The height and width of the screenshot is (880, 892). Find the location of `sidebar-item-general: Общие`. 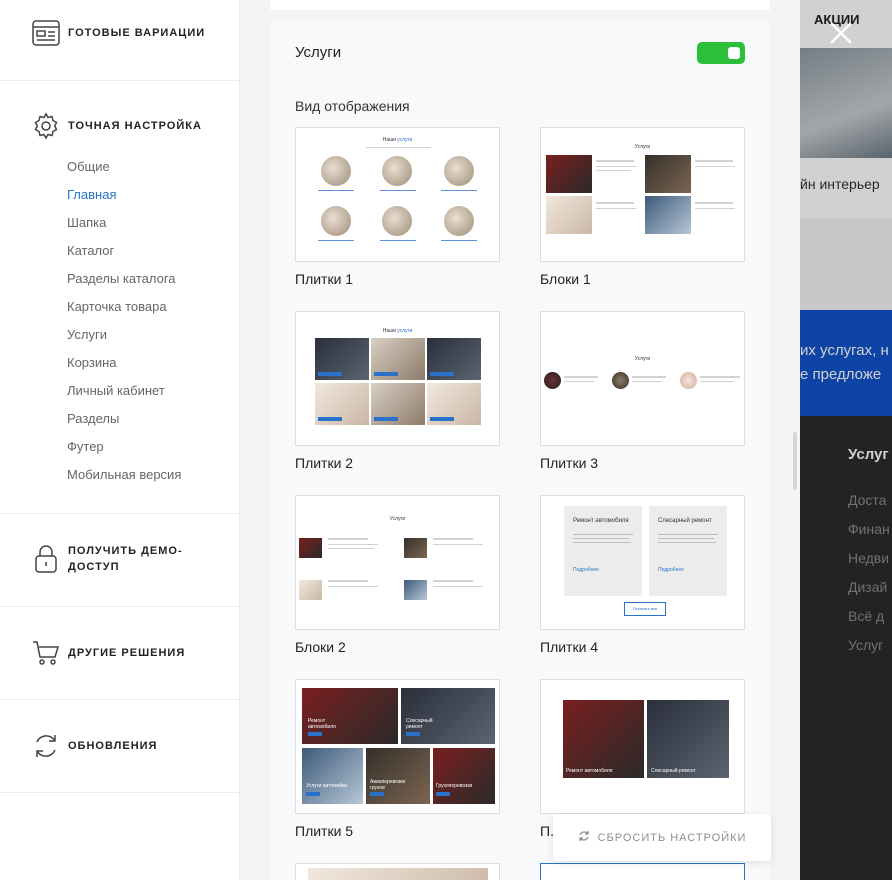

sidebar-item-general: Общие is located at coordinates (88, 166).